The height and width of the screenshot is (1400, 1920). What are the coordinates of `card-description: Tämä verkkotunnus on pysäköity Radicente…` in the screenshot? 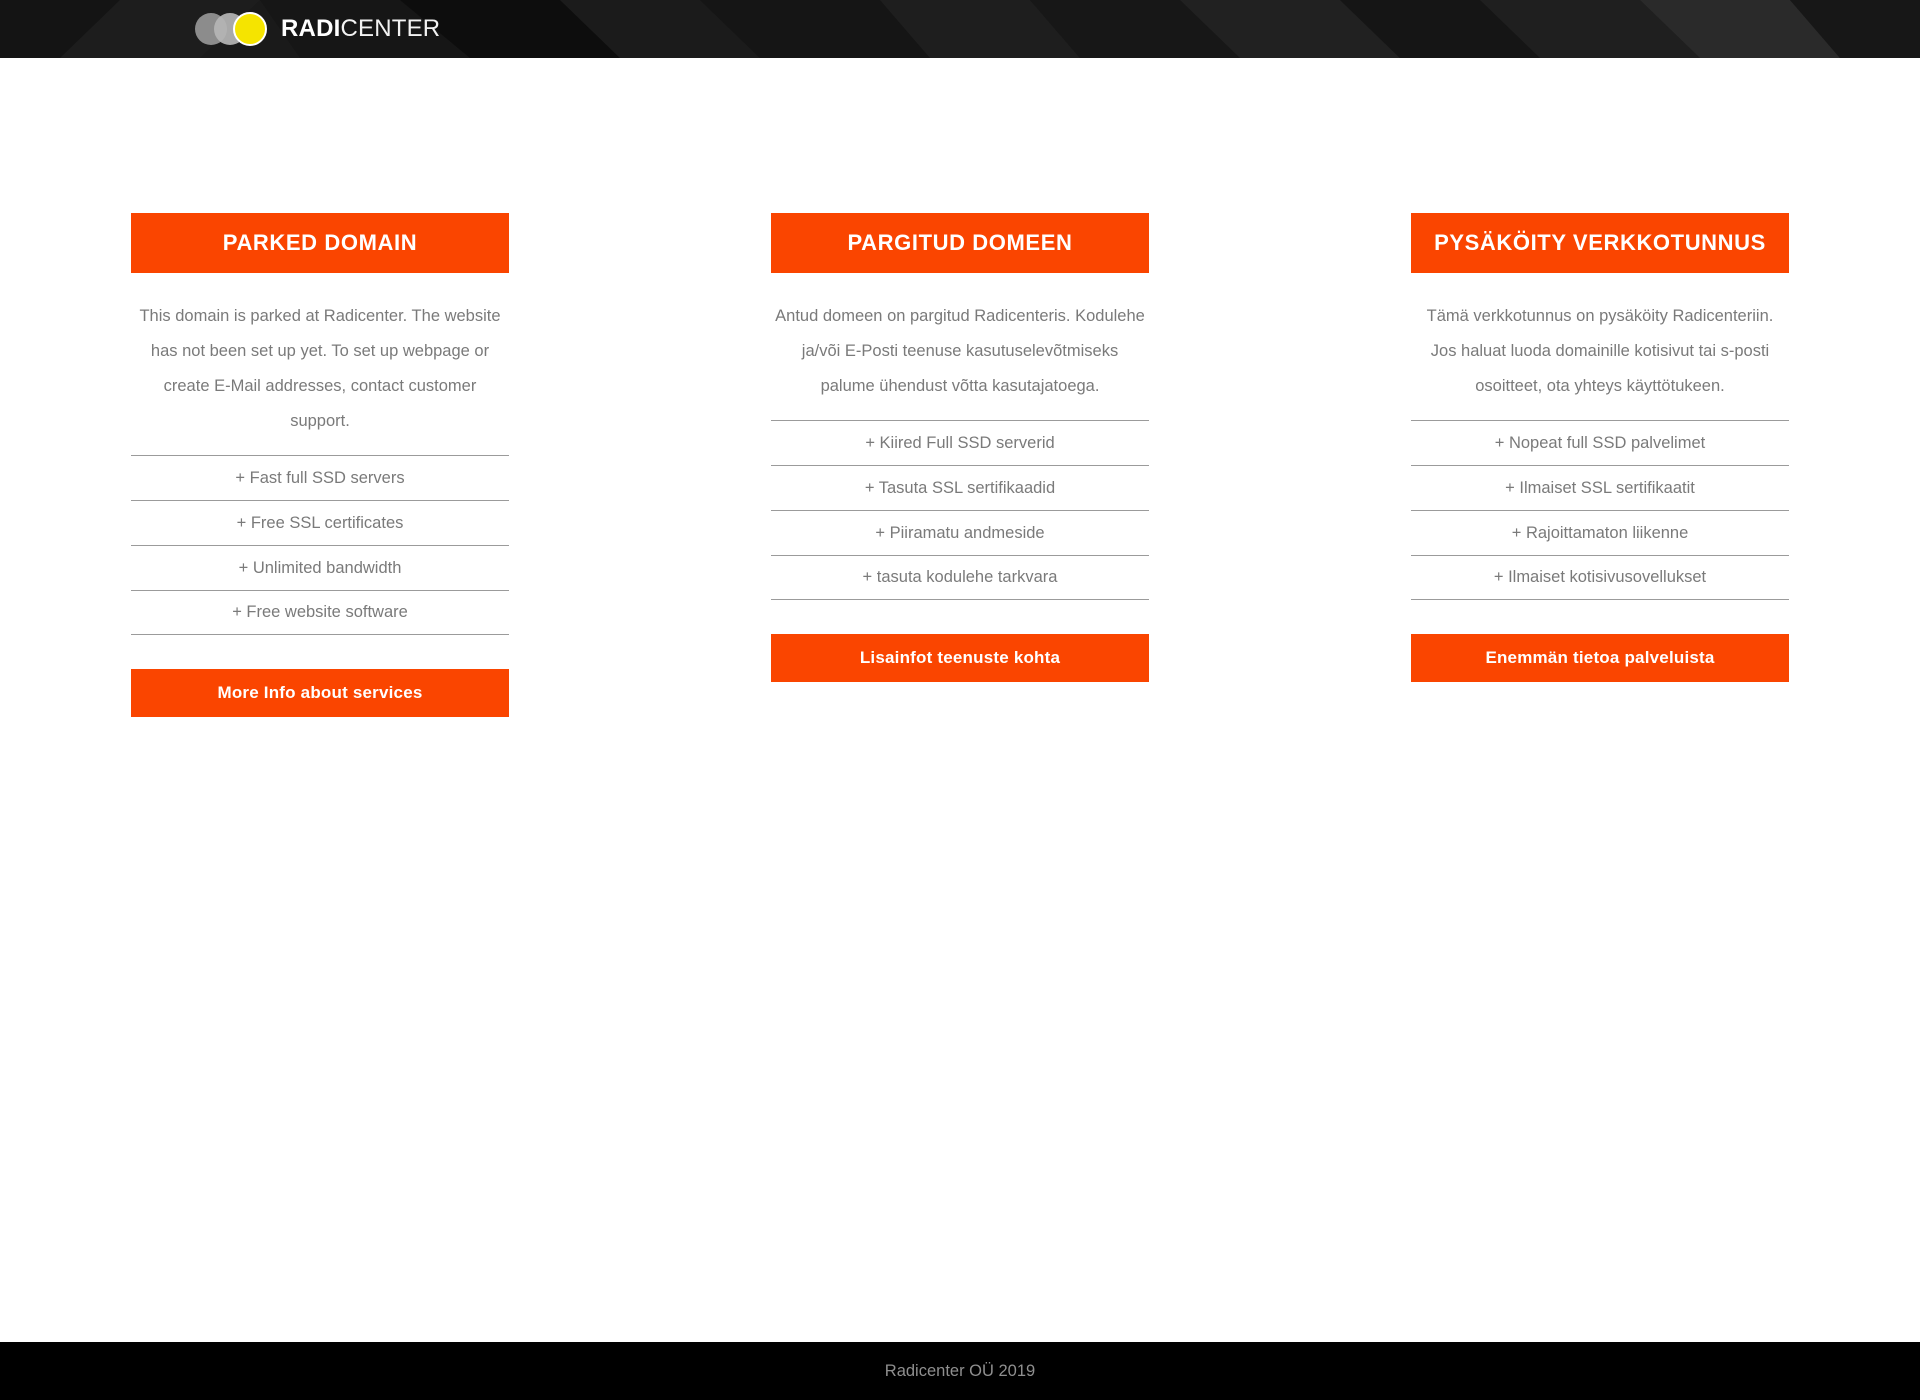 It's located at (1600, 351).